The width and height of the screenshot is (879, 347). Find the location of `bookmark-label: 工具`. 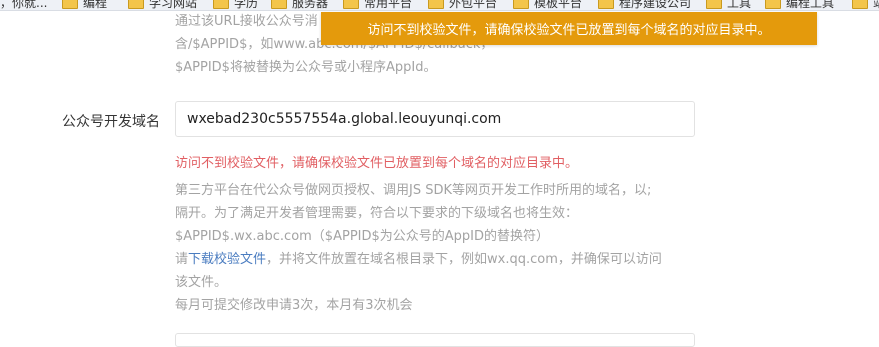

bookmark-label: 工具 is located at coordinates (739, 5).